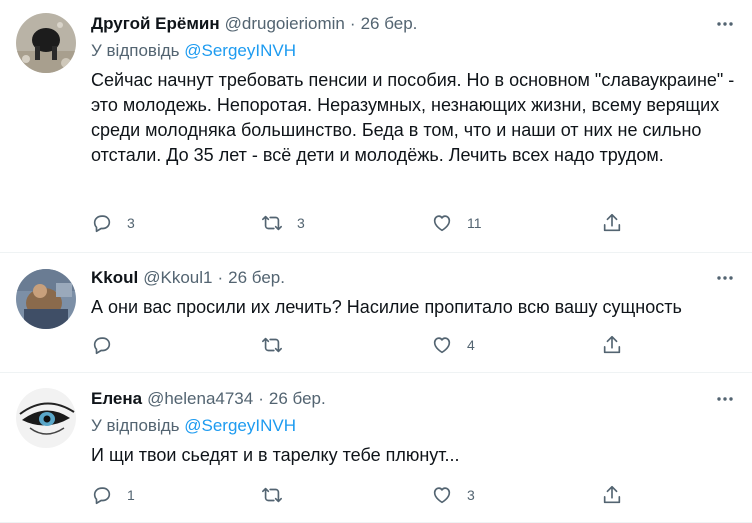  What do you see at coordinates (285, 24) in the screenshot?
I see `author-handle: @drugoieriomin` at bounding box center [285, 24].